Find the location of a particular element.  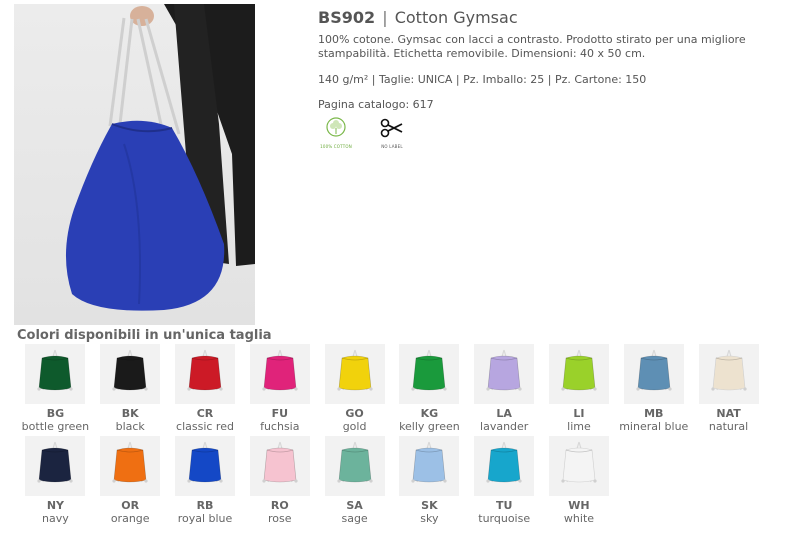

color-name: white is located at coordinates (579, 518).